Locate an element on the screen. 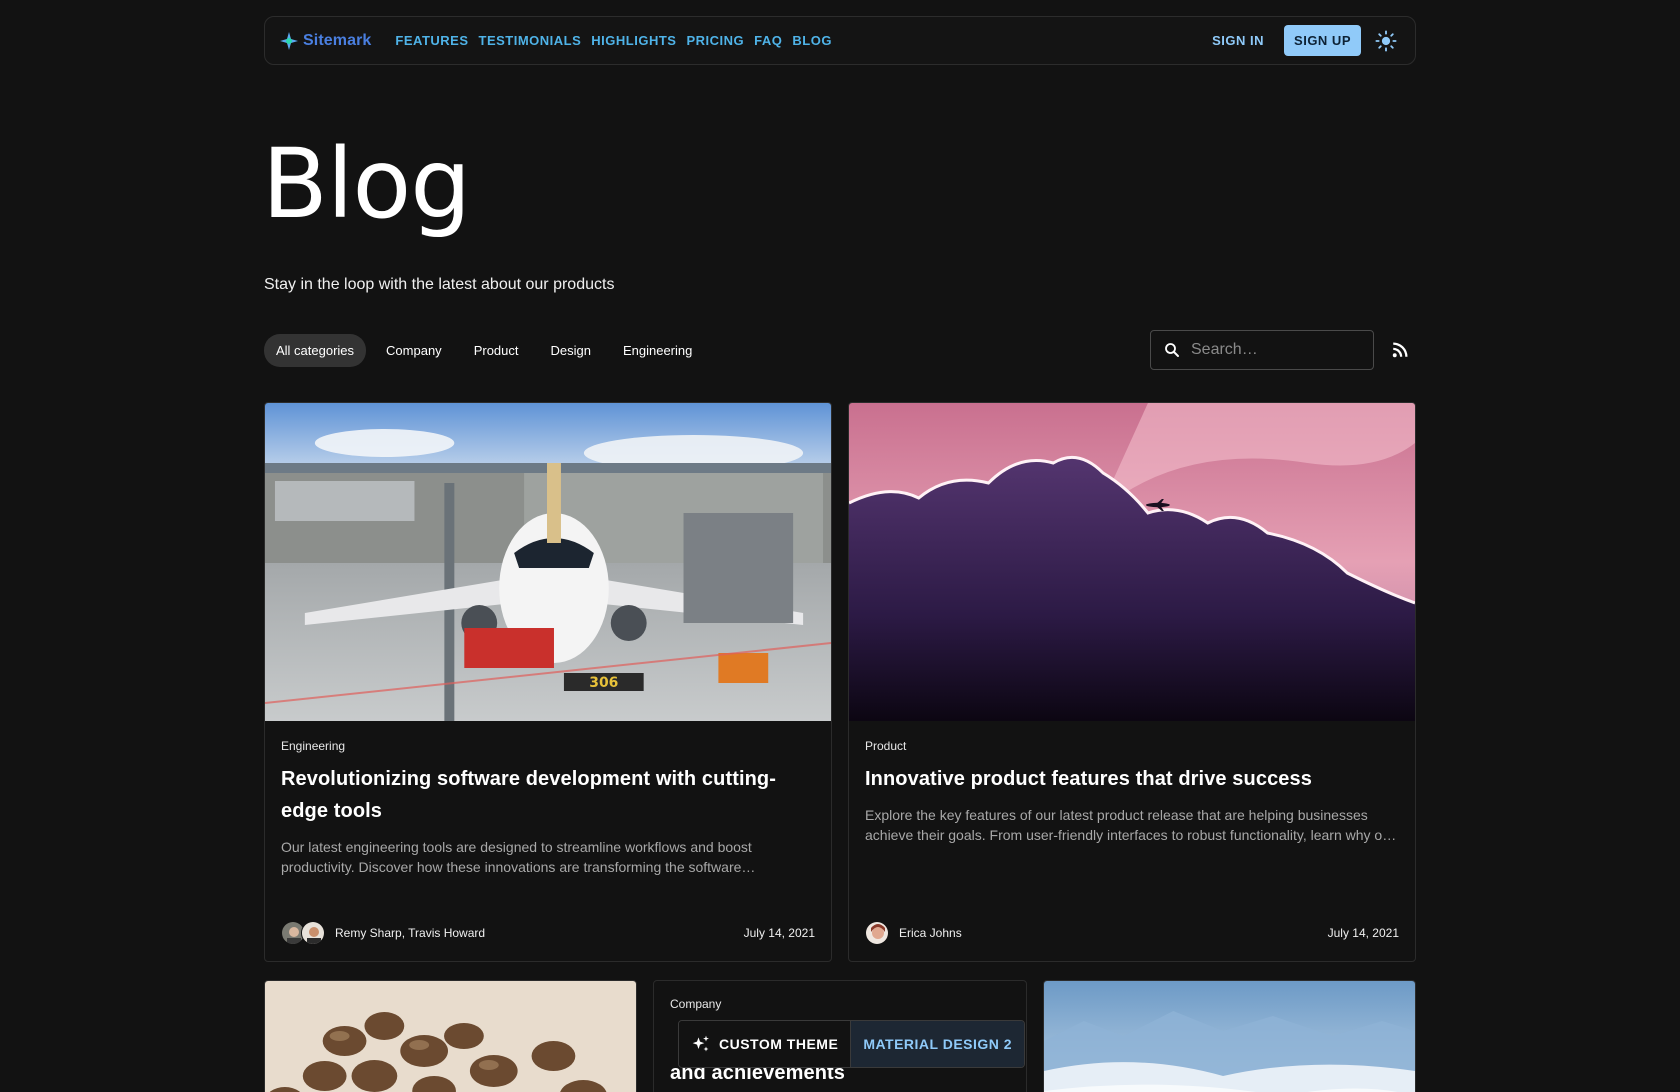 The width and height of the screenshot is (1680, 1092). theme-switcher: CUSTOM THEME MATERIAL DESIGN 2 is located at coordinates (852, 1044).